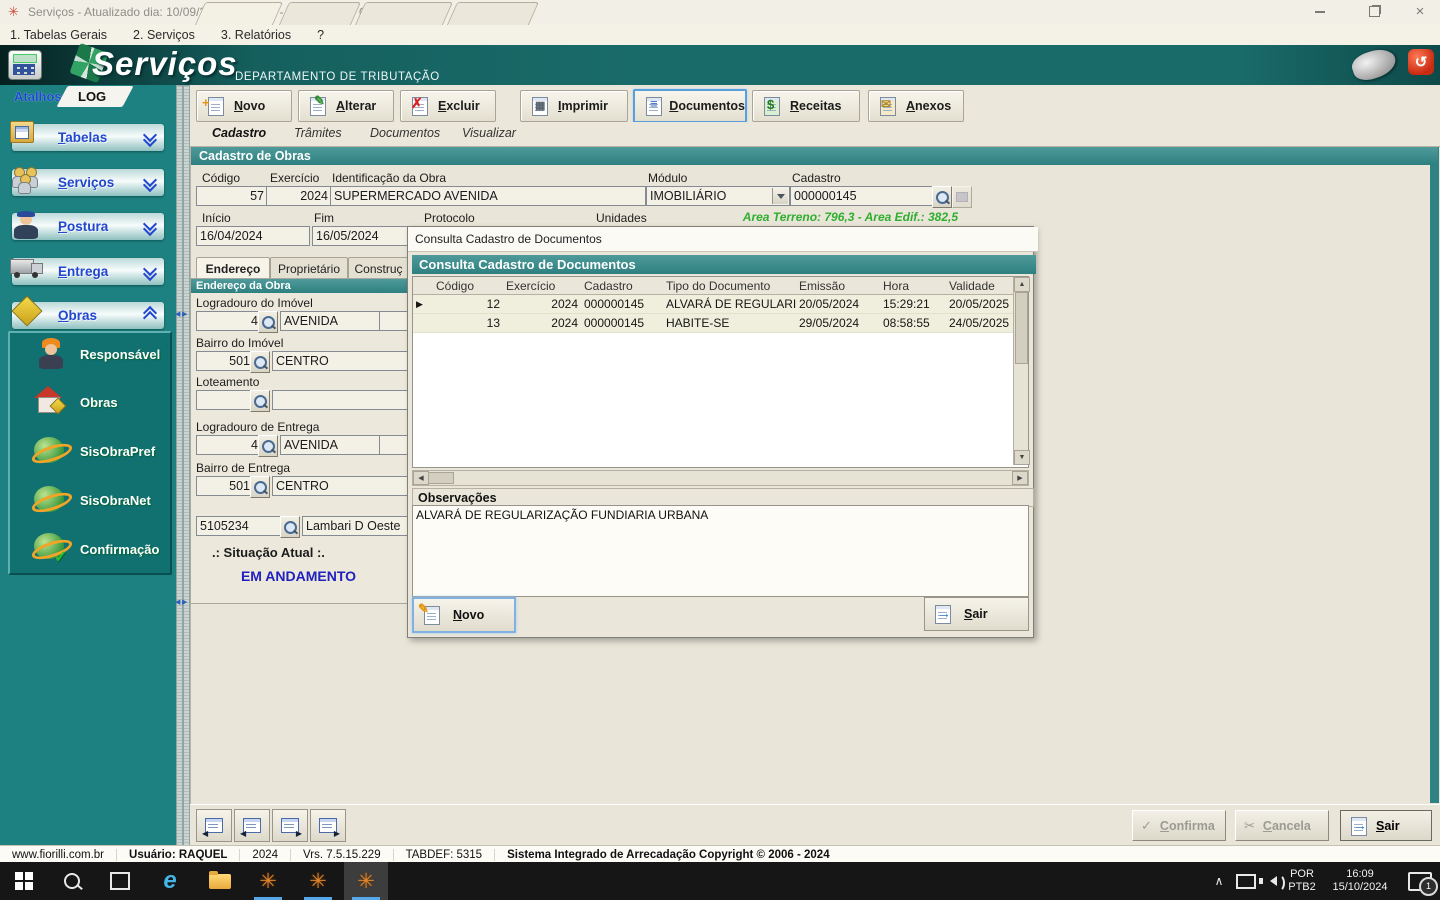 The width and height of the screenshot is (1440, 900). Describe the element at coordinates (186, 466) in the screenshot. I see `splitter-bar: ▶ ▶` at that location.